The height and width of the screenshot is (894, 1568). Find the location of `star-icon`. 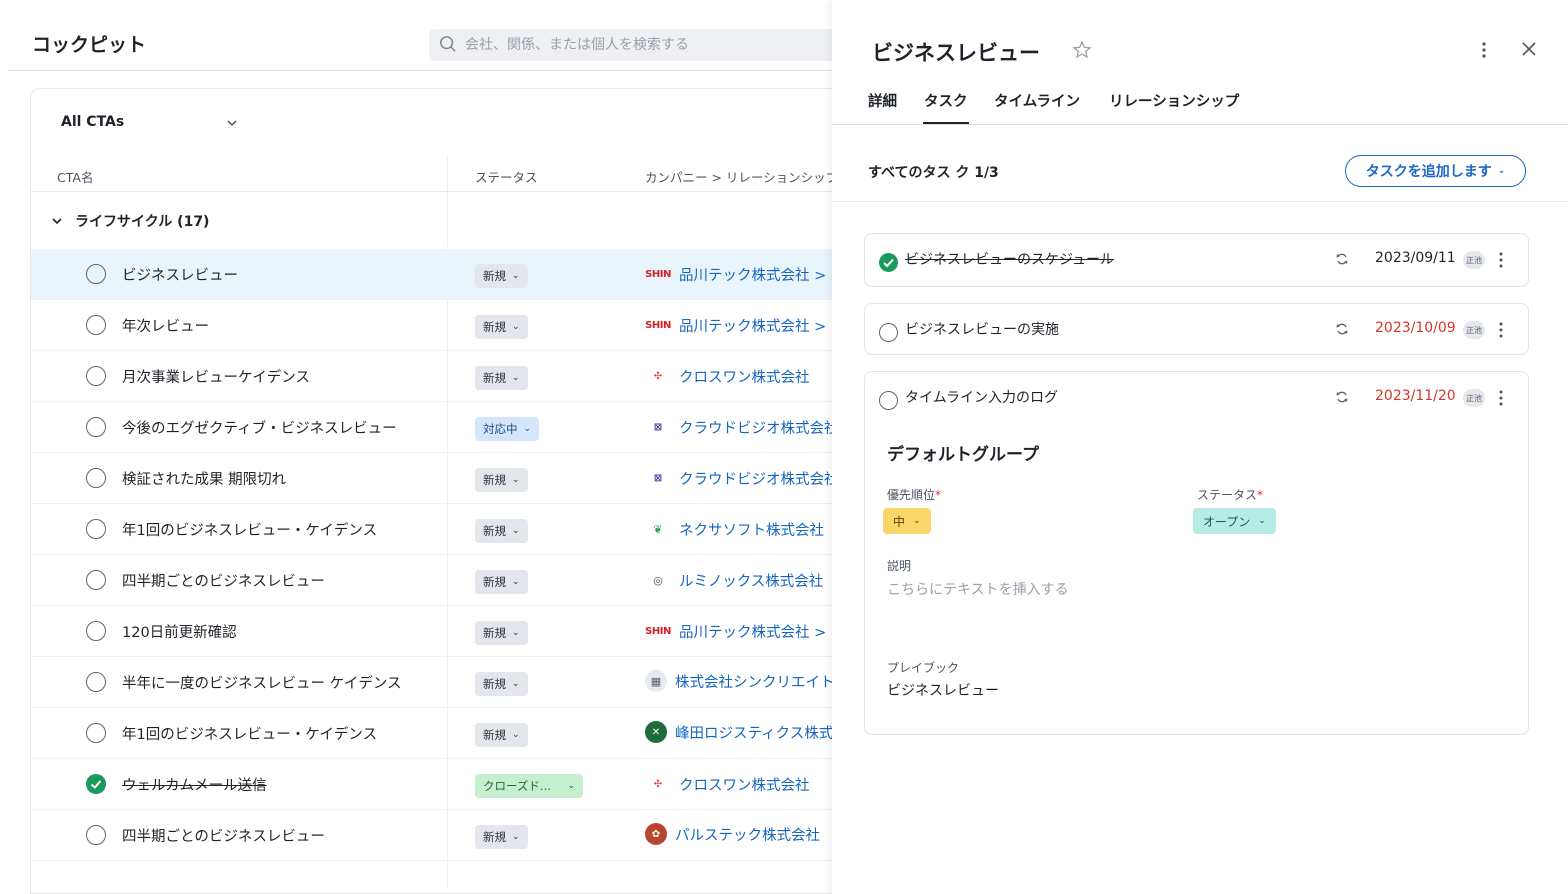

star-icon is located at coordinates (1082, 50).